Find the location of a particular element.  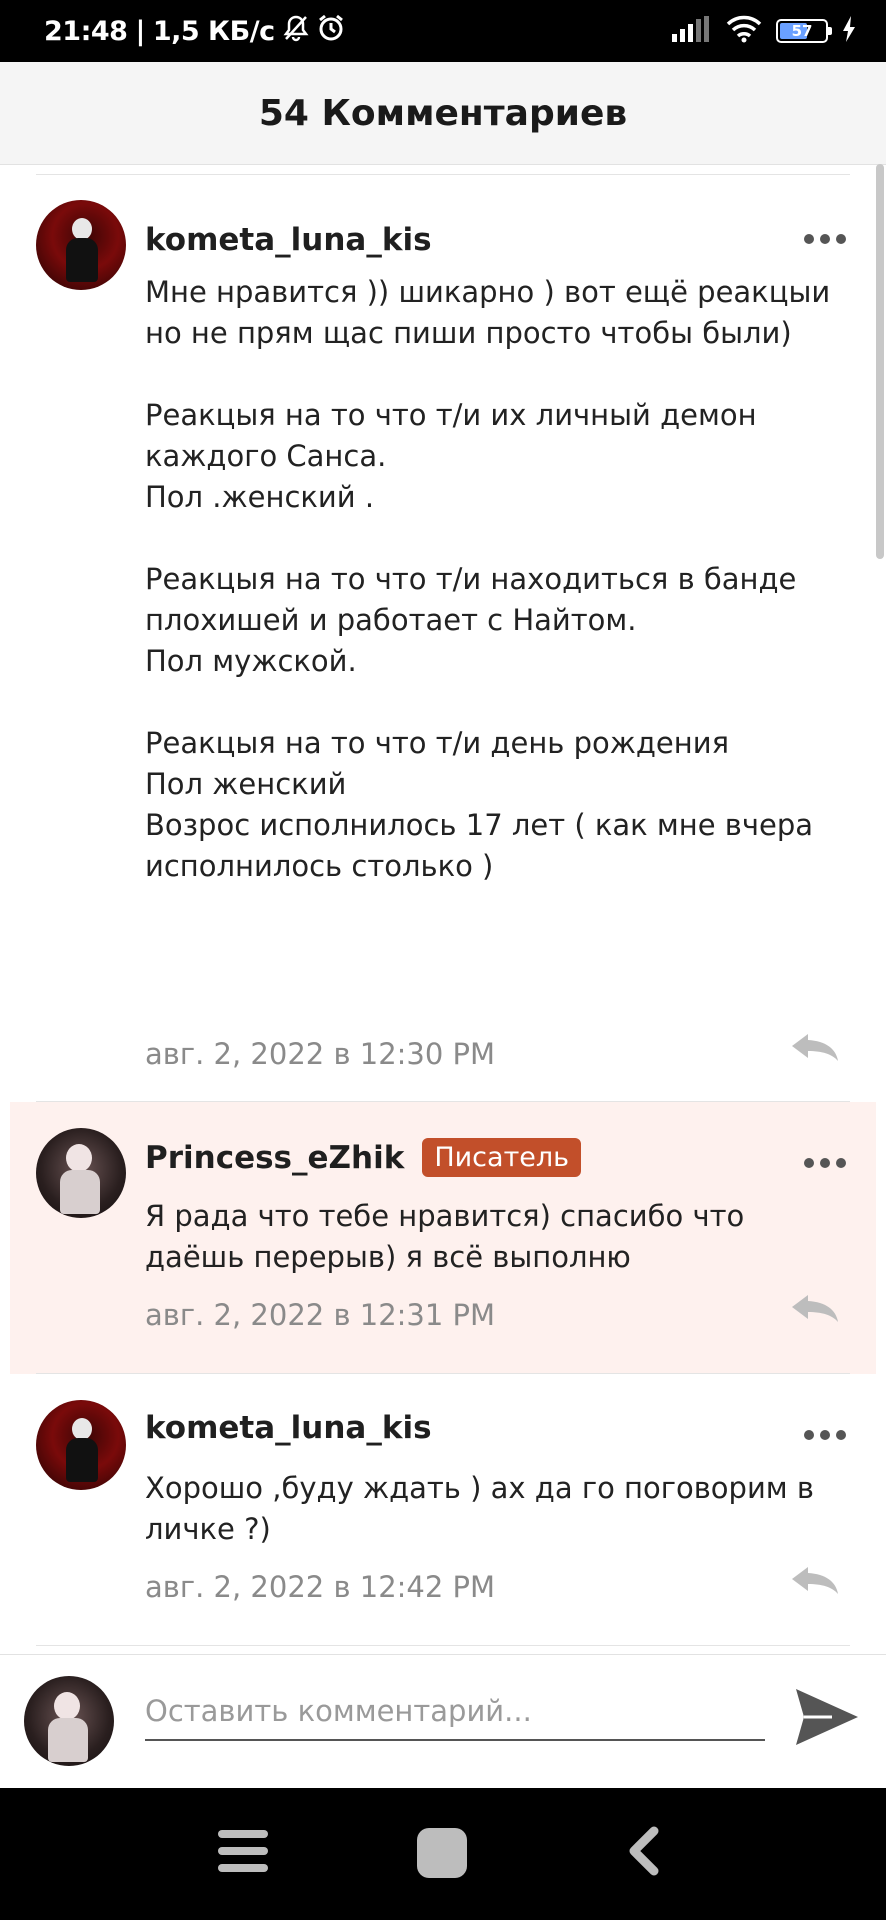

battery-level: 57 is located at coordinates (802, 31).